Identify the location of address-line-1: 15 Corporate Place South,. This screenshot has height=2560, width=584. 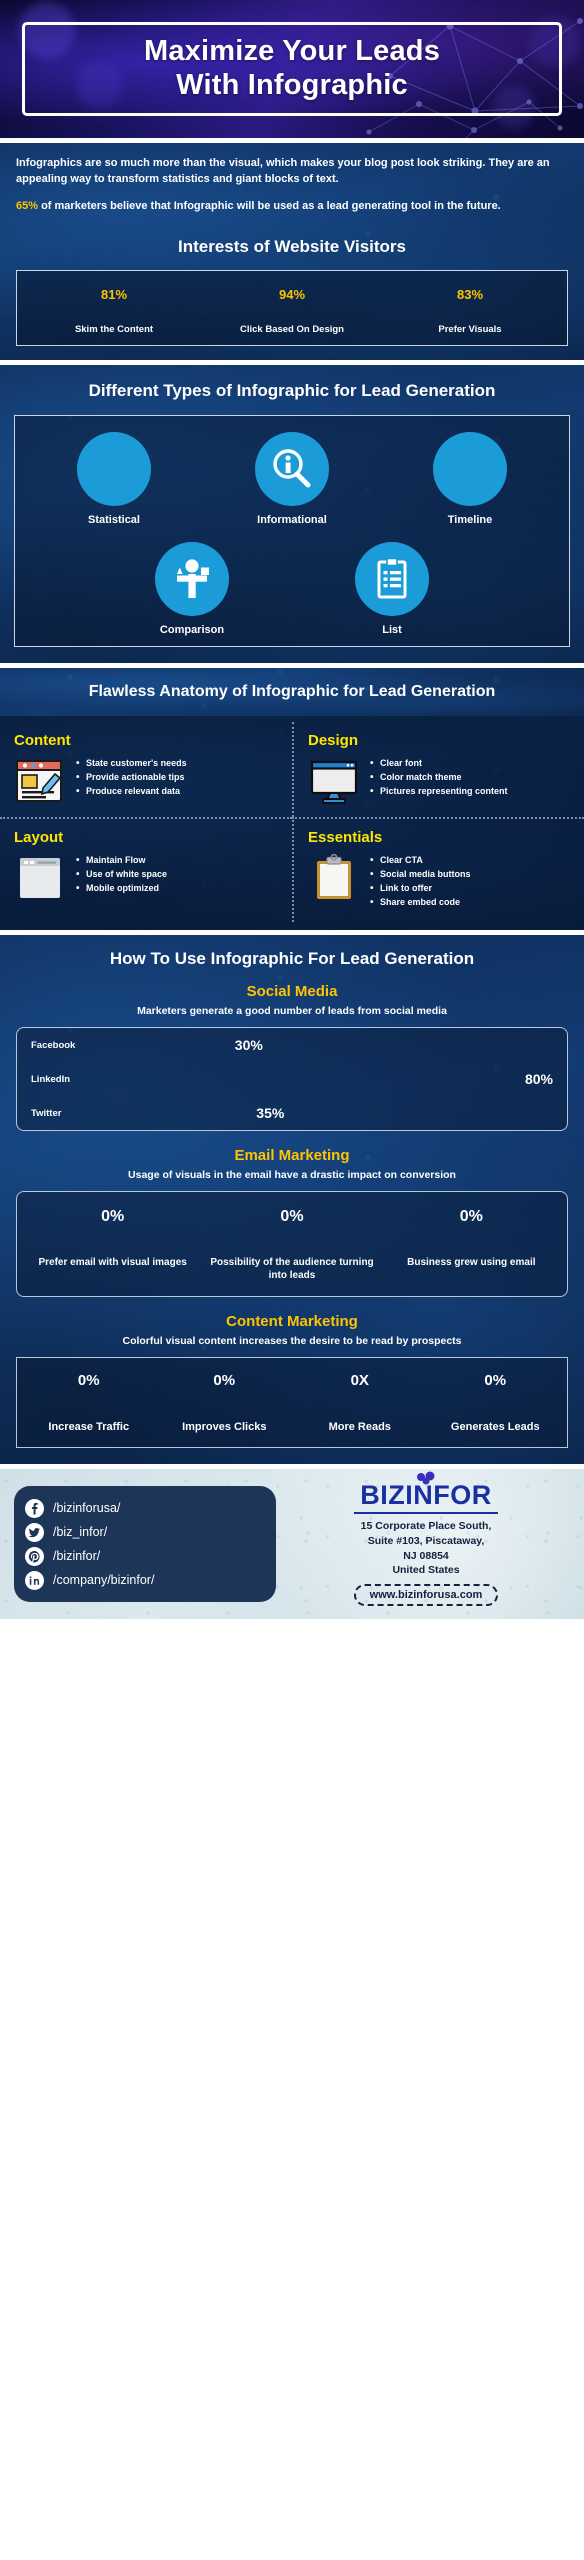
(426, 1525).